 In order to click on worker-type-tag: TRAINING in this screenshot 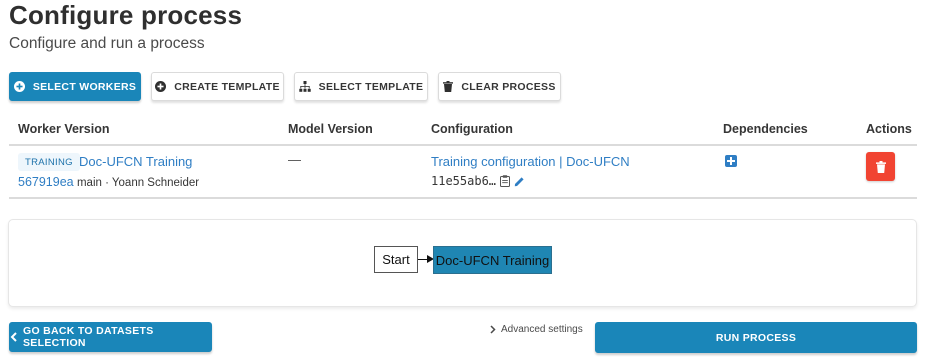, I will do `click(49, 162)`.